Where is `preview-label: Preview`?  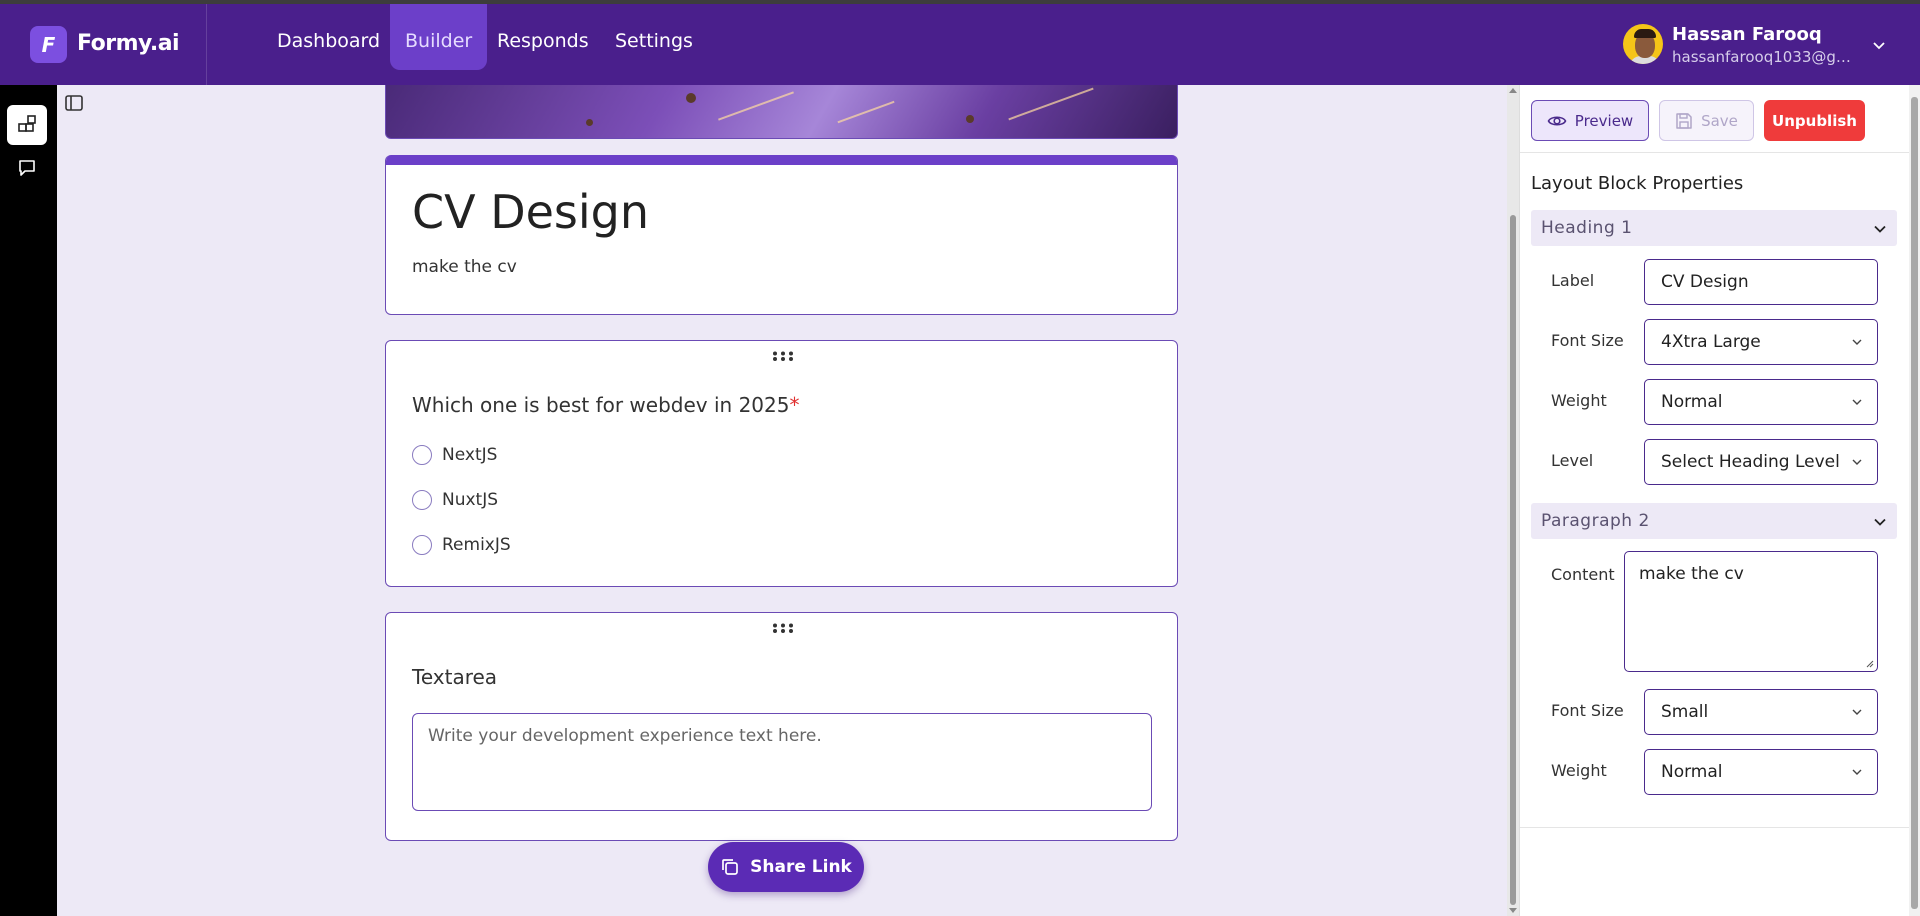 preview-label: Preview is located at coordinates (1604, 120).